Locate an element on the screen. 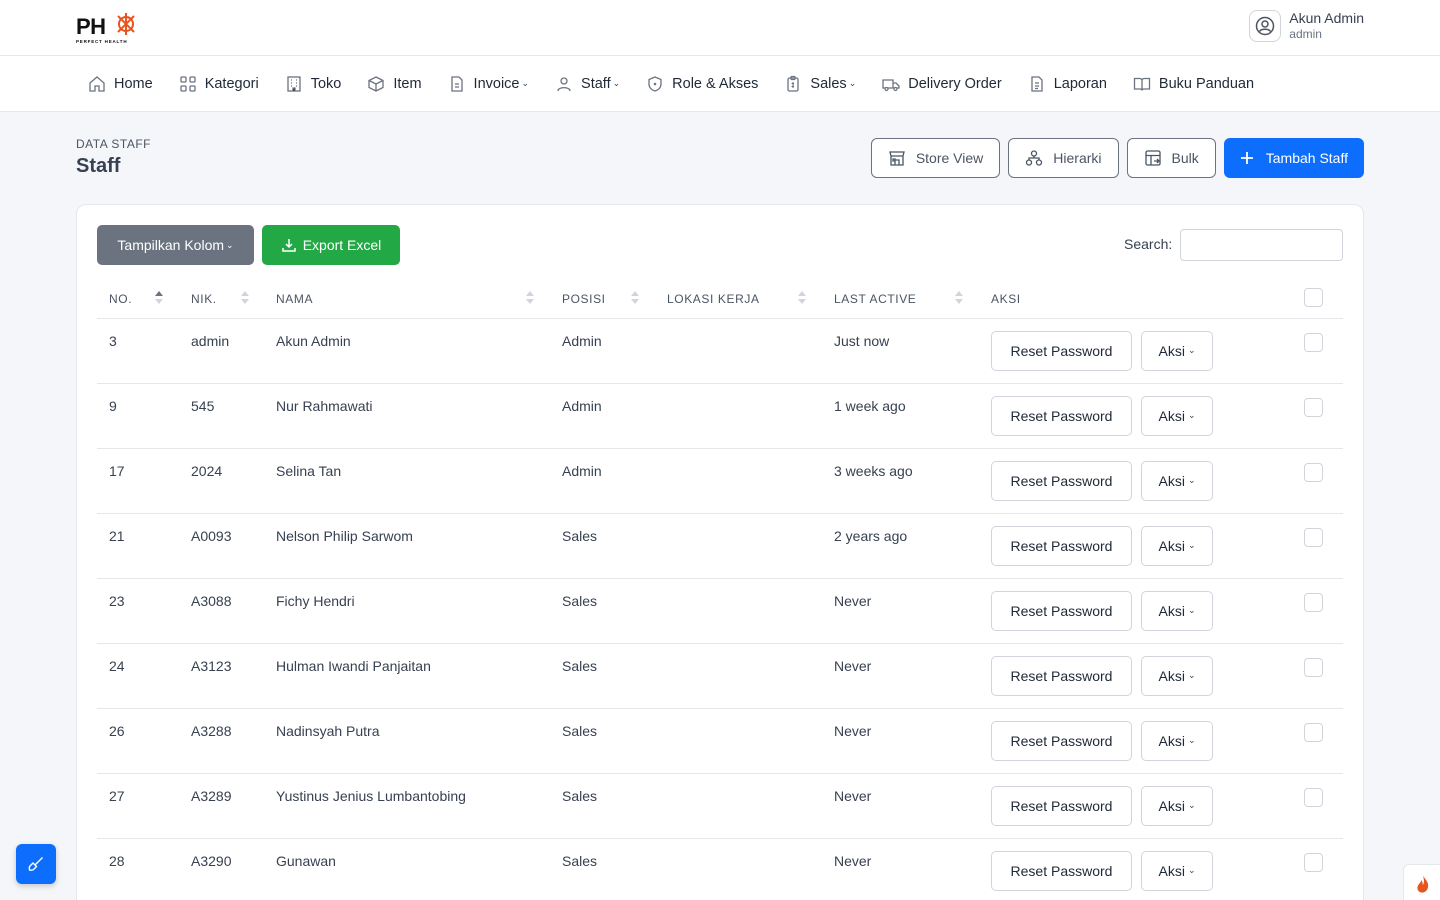  nav-item-kategori: Kategori is located at coordinates (219, 84).